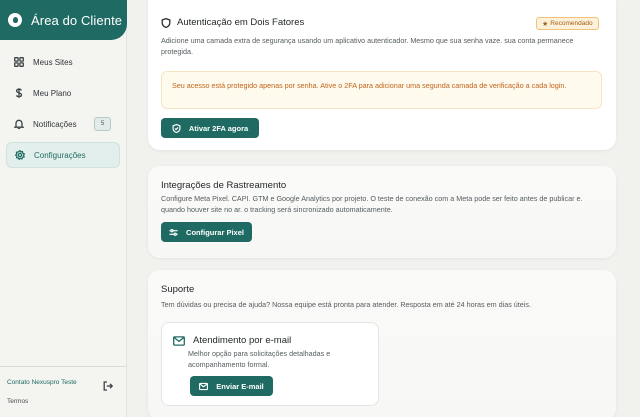 Image resolution: width=640 pixels, height=417 pixels. I want to click on bell-icon, so click(19, 124).